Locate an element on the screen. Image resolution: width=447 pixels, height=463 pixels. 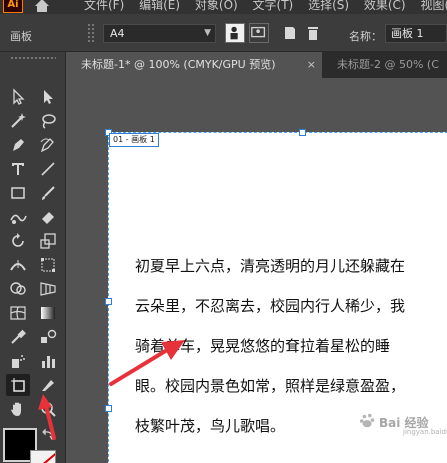
shape-builder-tool is located at coordinates (18, 289).